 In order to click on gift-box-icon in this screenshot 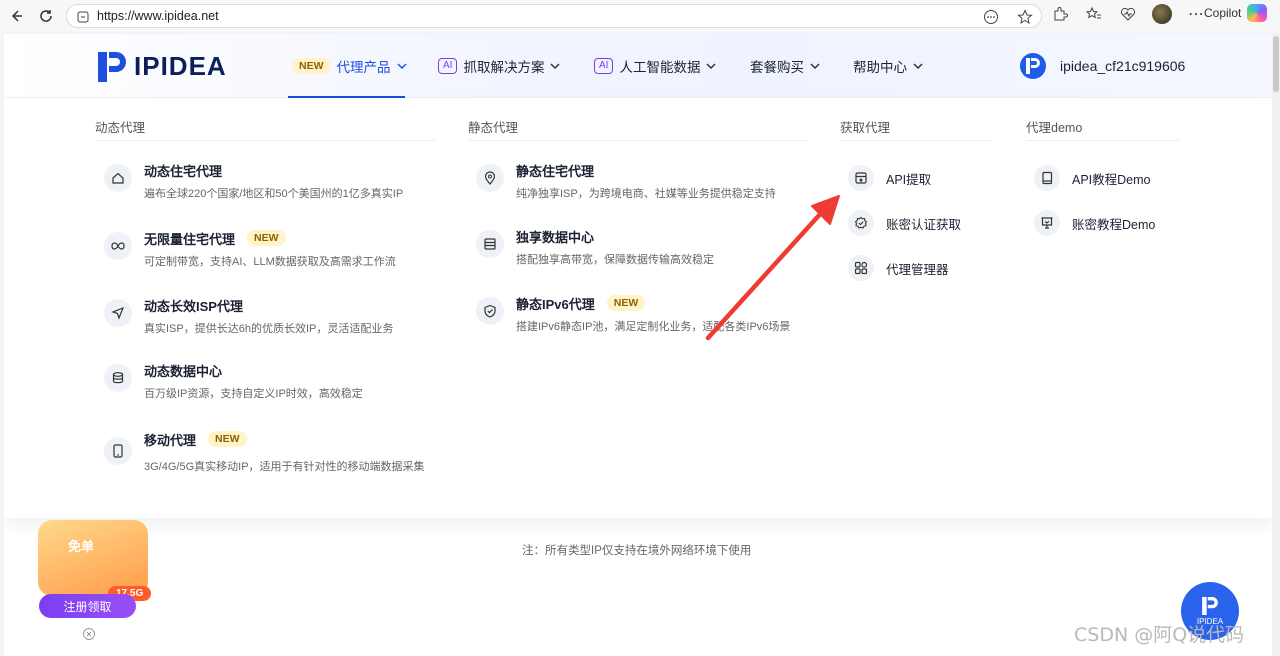, I will do `click(93, 558)`.